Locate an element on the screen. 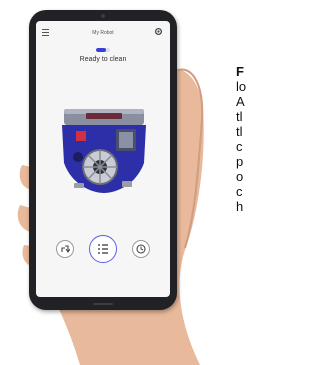  side-text-line: F is located at coordinates (240, 71).